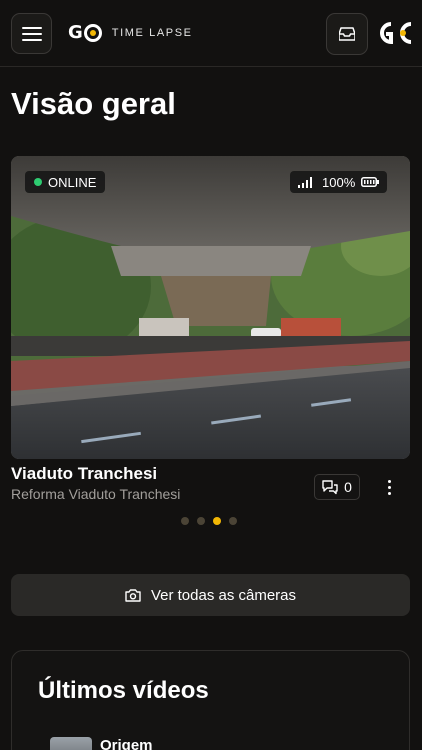 The width and height of the screenshot is (422, 750). Describe the element at coordinates (72, 182) in the screenshot. I see `status-text: ONLINE` at that location.